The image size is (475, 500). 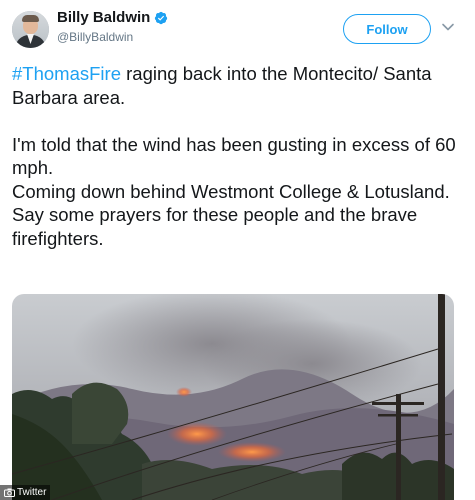 What do you see at coordinates (32, 492) in the screenshot?
I see `photo-credit-text: Twitter` at bounding box center [32, 492].